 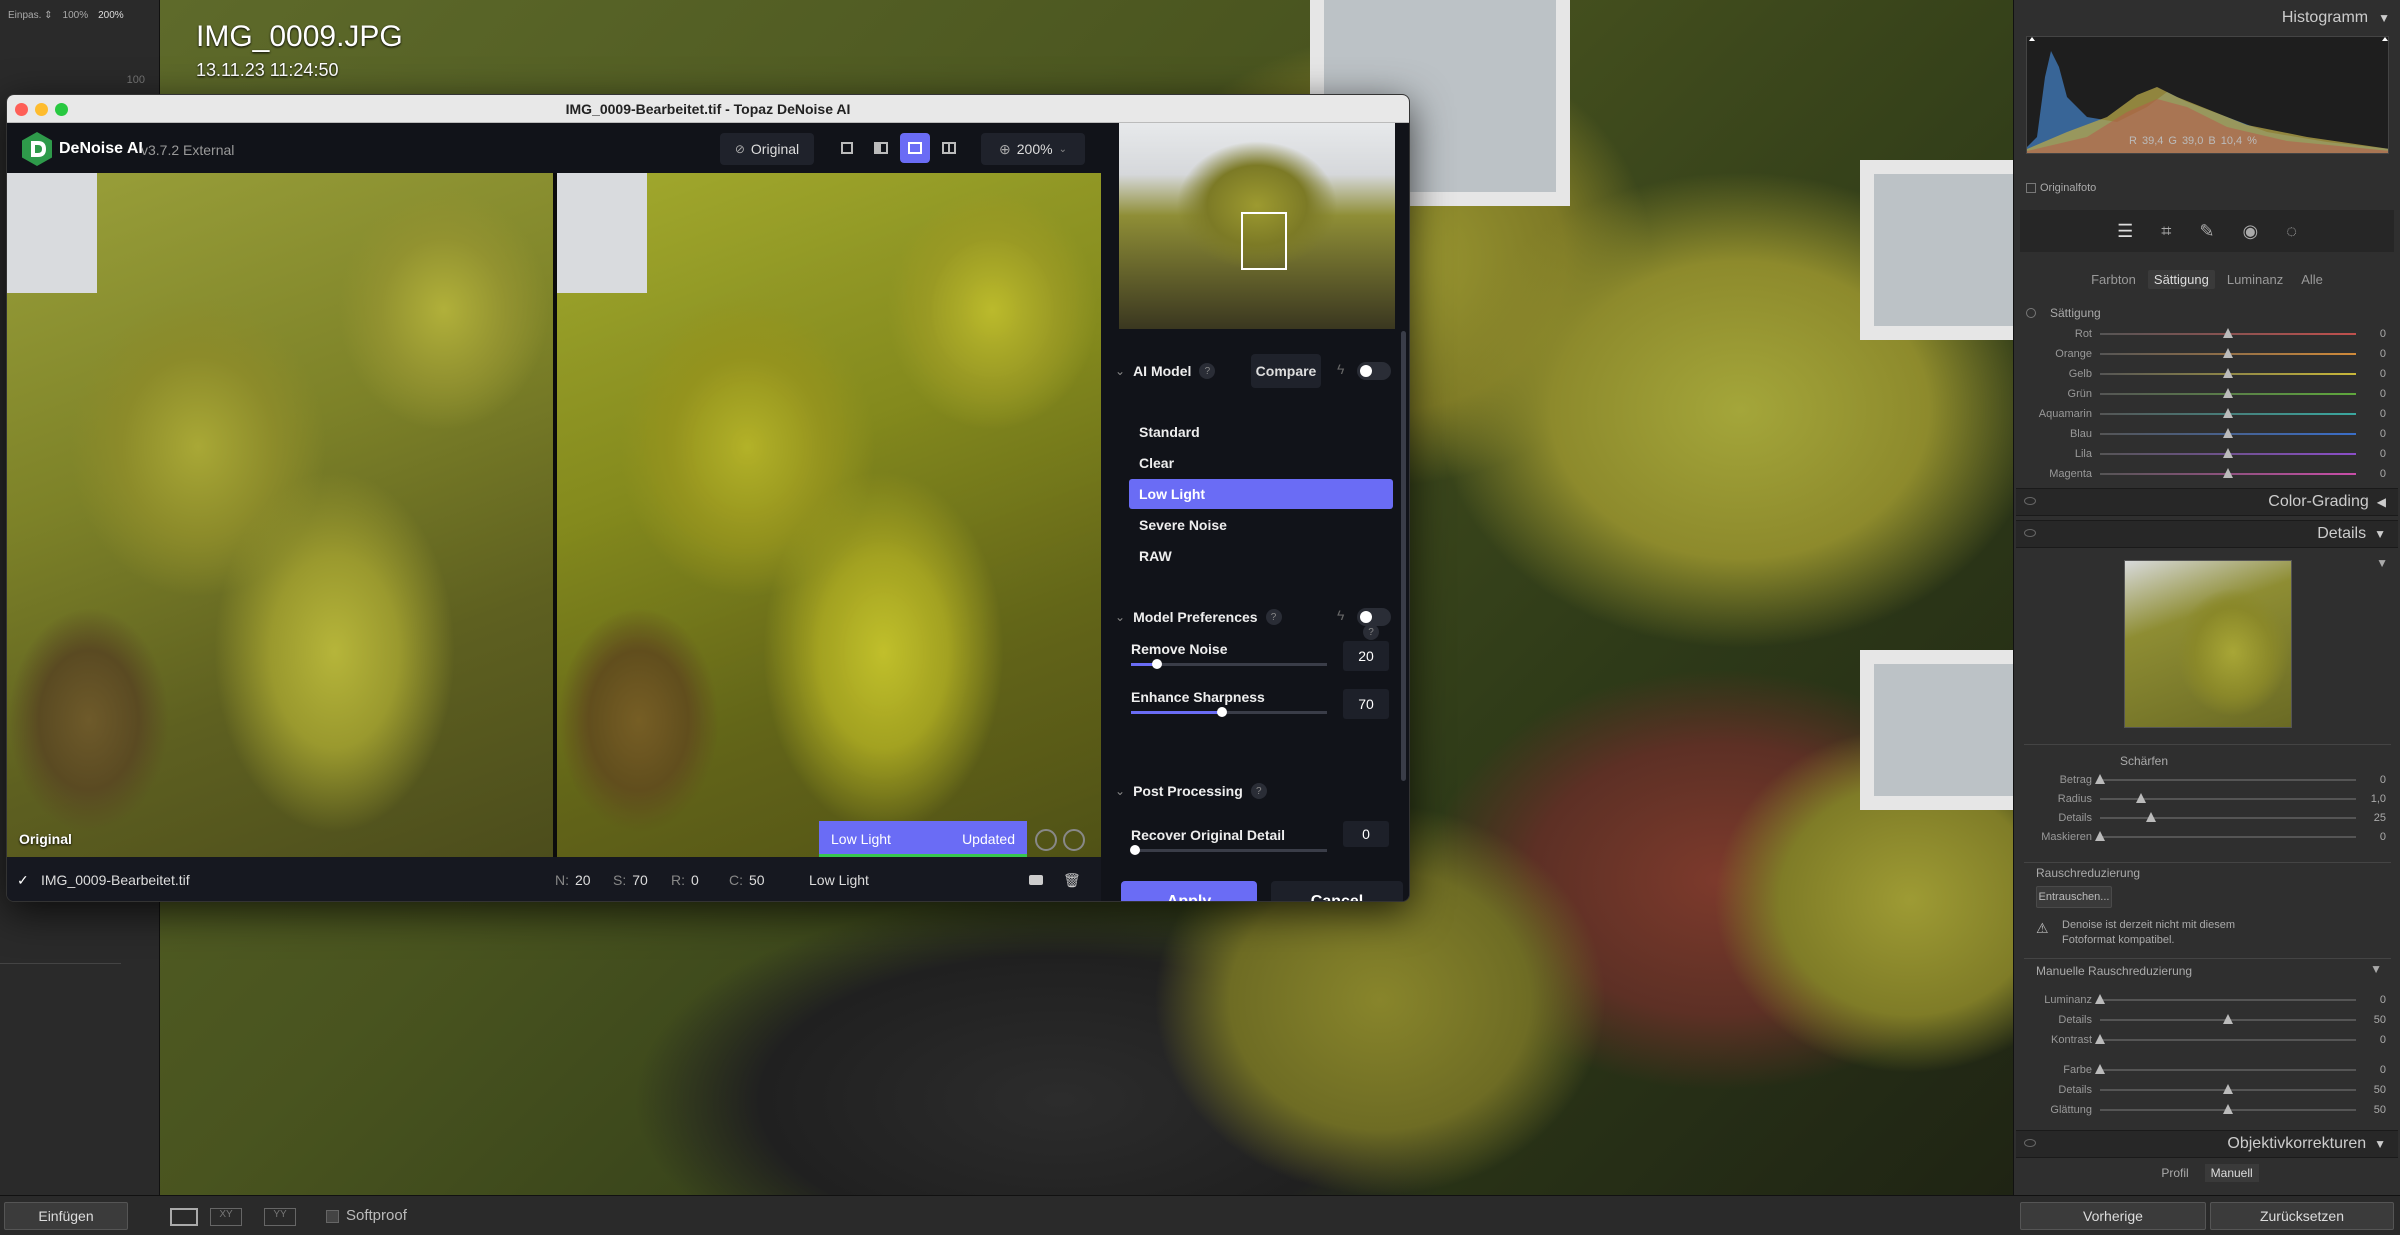 What do you see at coordinates (2206, 231) in the screenshot?
I see `healing-icon: ✎` at bounding box center [2206, 231].